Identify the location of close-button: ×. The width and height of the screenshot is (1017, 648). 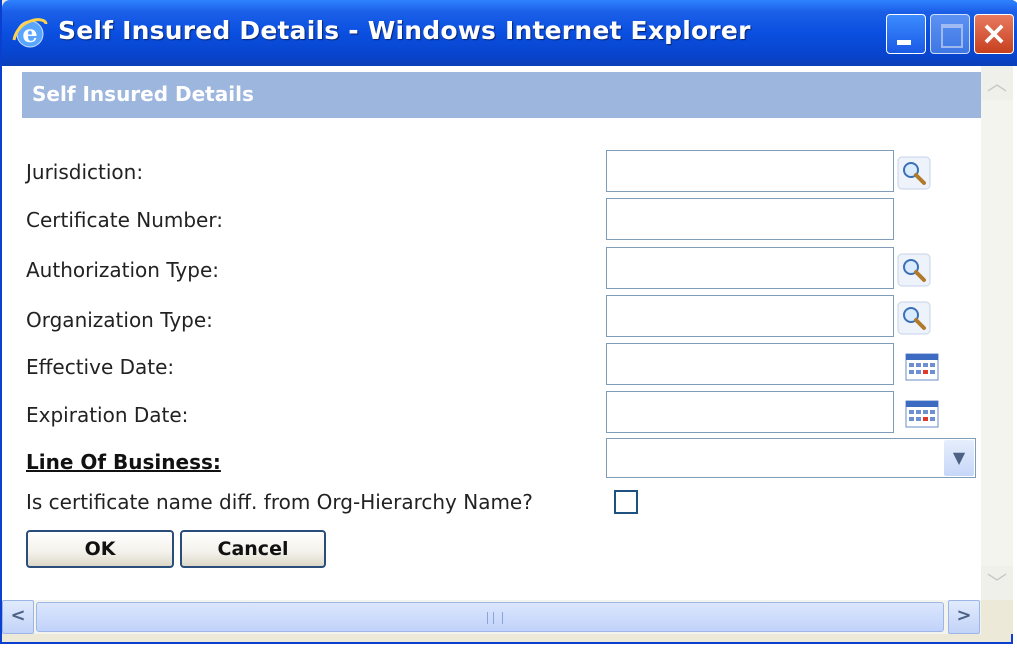
(994, 34).